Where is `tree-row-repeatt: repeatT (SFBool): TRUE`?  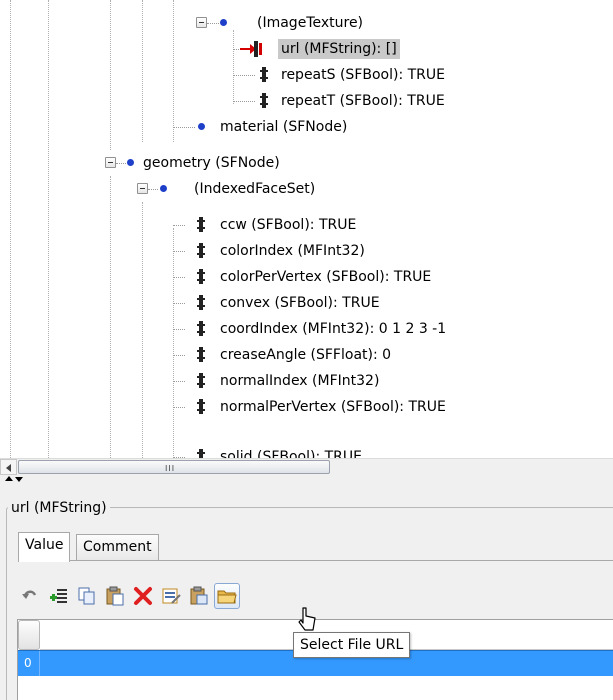 tree-row-repeatt: repeatT (SFBool): TRUE is located at coordinates (306, 101).